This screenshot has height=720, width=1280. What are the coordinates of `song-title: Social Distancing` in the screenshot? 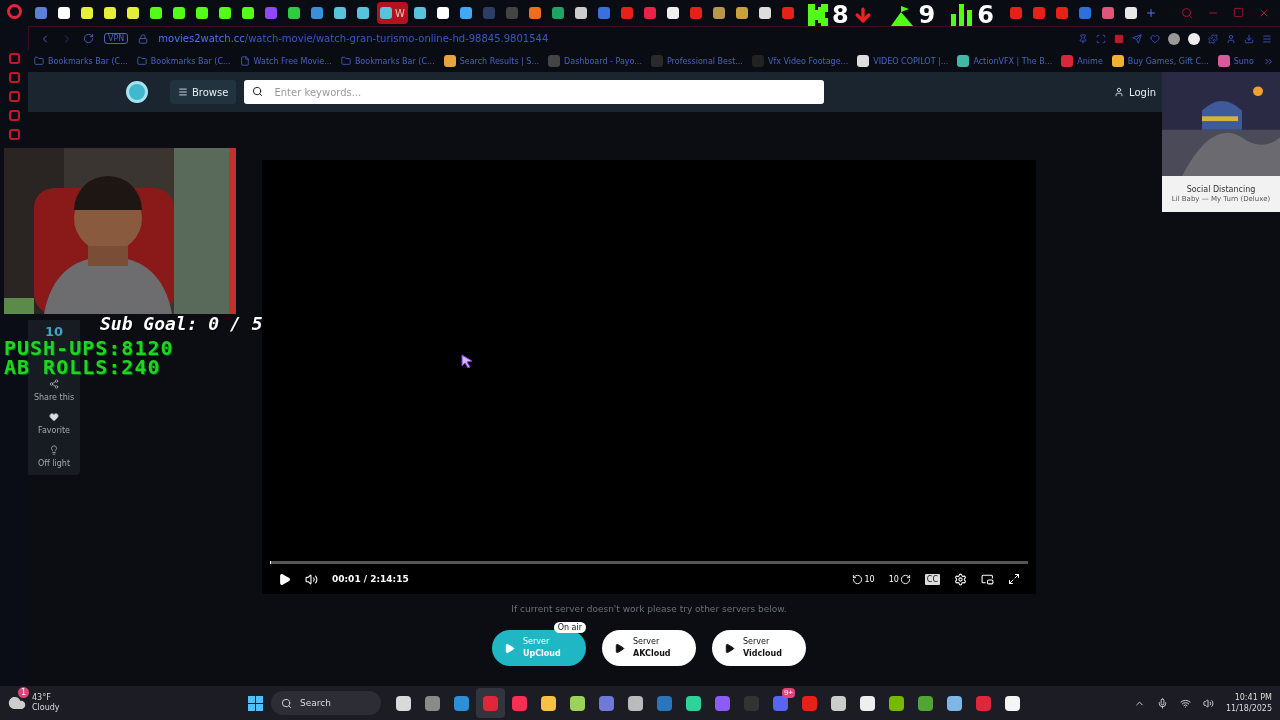 It's located at (1221, 189).